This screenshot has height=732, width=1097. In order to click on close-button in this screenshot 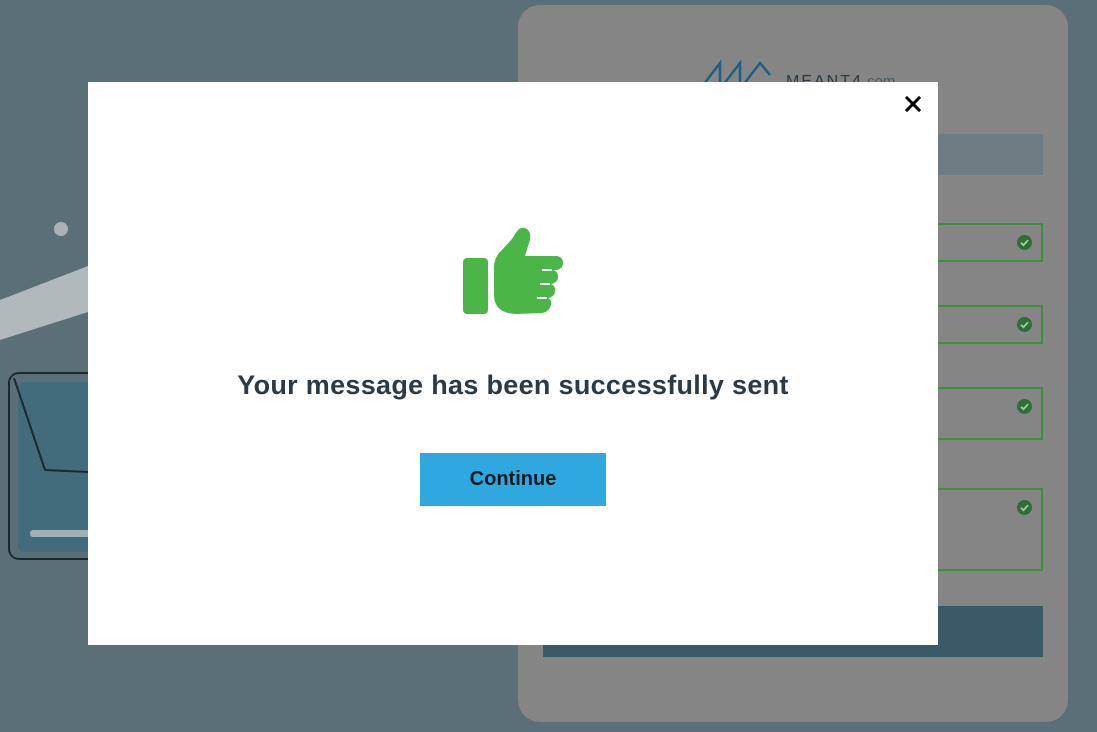, I will do `click(913, 104)`.